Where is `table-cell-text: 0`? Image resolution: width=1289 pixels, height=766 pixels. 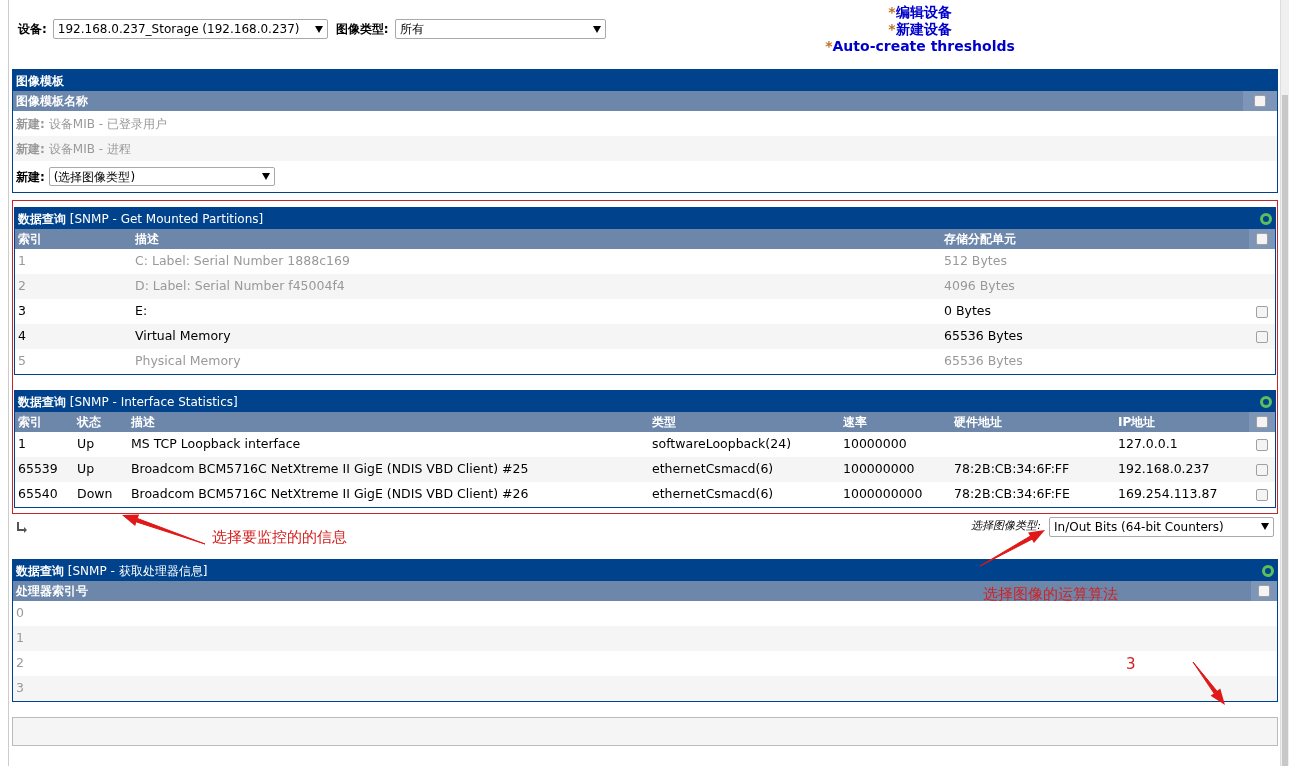 table-cell-text: 0 is located at coordinates (19, 613).